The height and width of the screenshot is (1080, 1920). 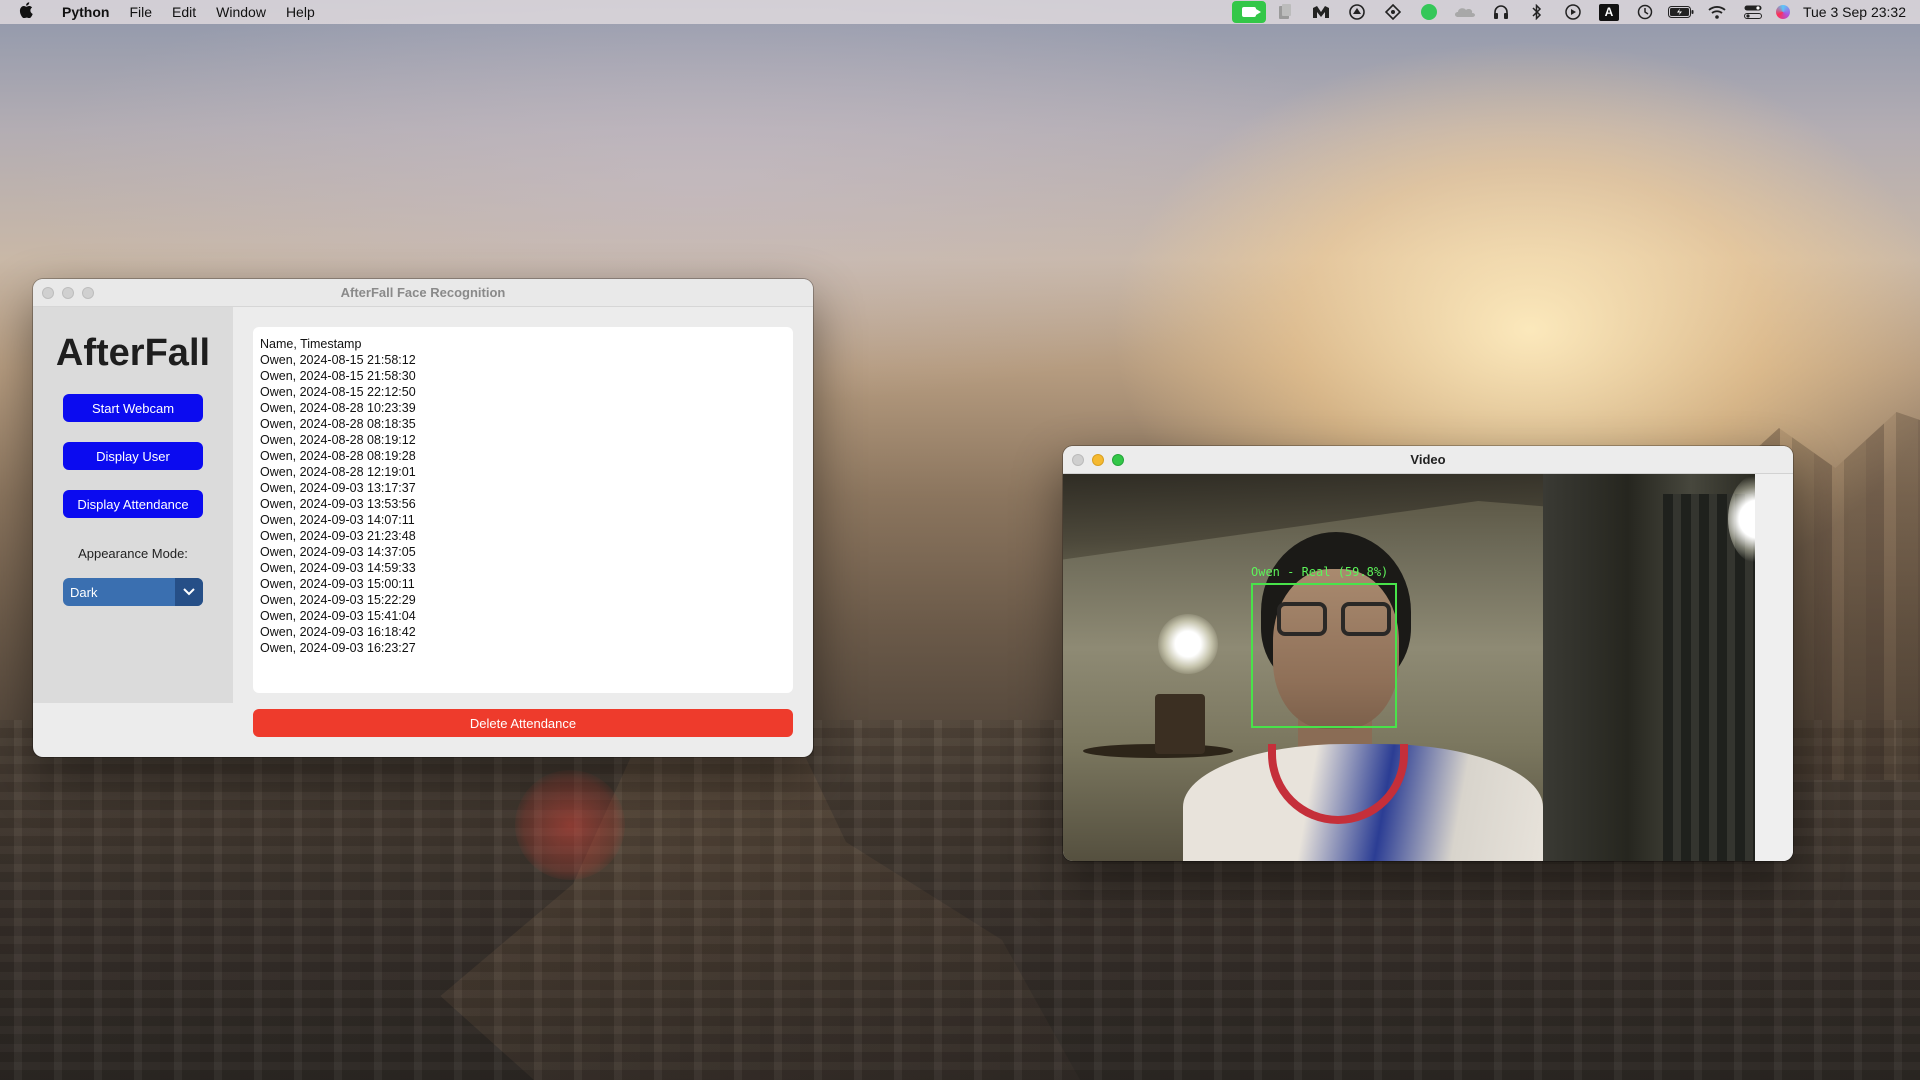 I want to click on afterfall-titlebar: AfterFall Face Recognition, so click(x=423, y=293).